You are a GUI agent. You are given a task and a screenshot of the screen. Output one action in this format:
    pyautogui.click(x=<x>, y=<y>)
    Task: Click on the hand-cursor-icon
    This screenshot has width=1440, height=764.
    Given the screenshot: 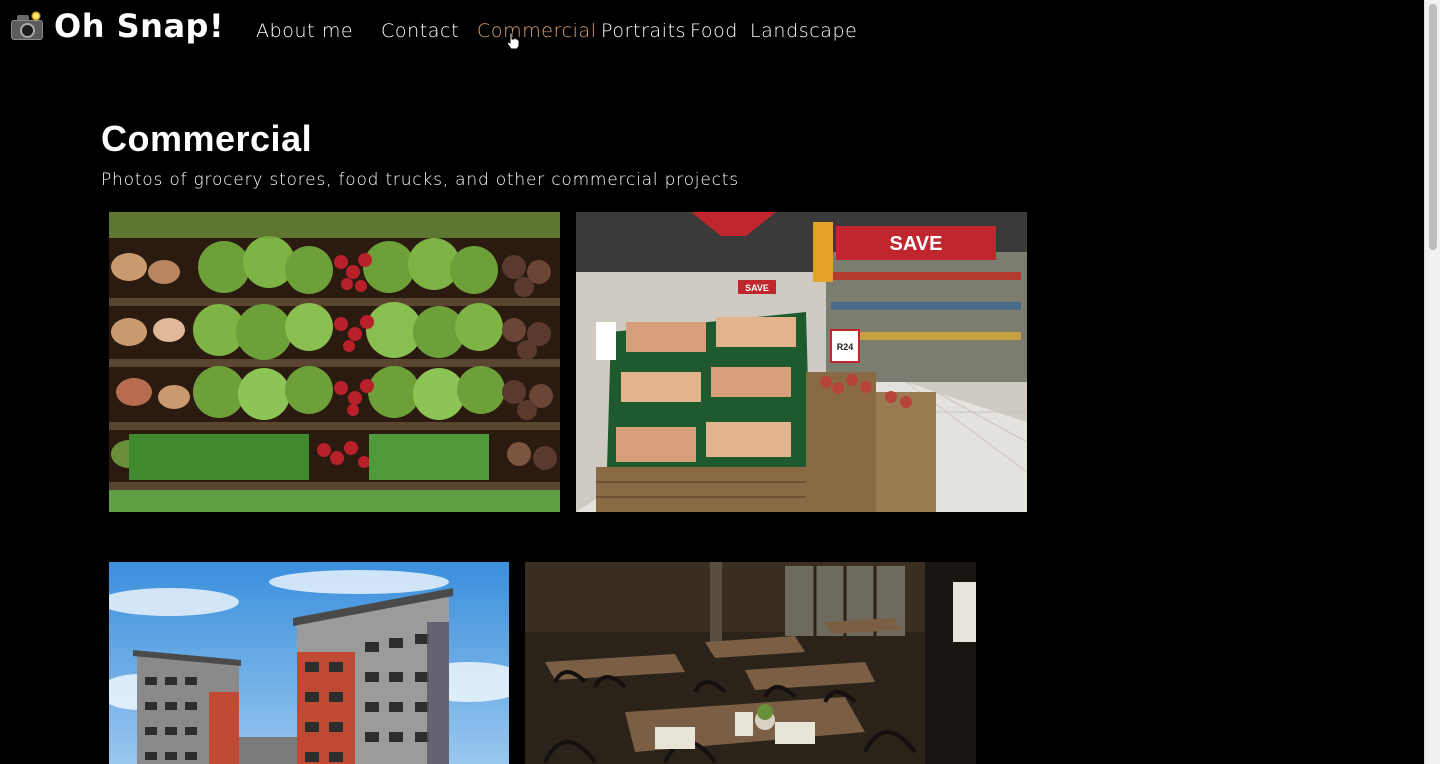 What is the action you would take?
    pyautogui.click(x=513, y=41)
    